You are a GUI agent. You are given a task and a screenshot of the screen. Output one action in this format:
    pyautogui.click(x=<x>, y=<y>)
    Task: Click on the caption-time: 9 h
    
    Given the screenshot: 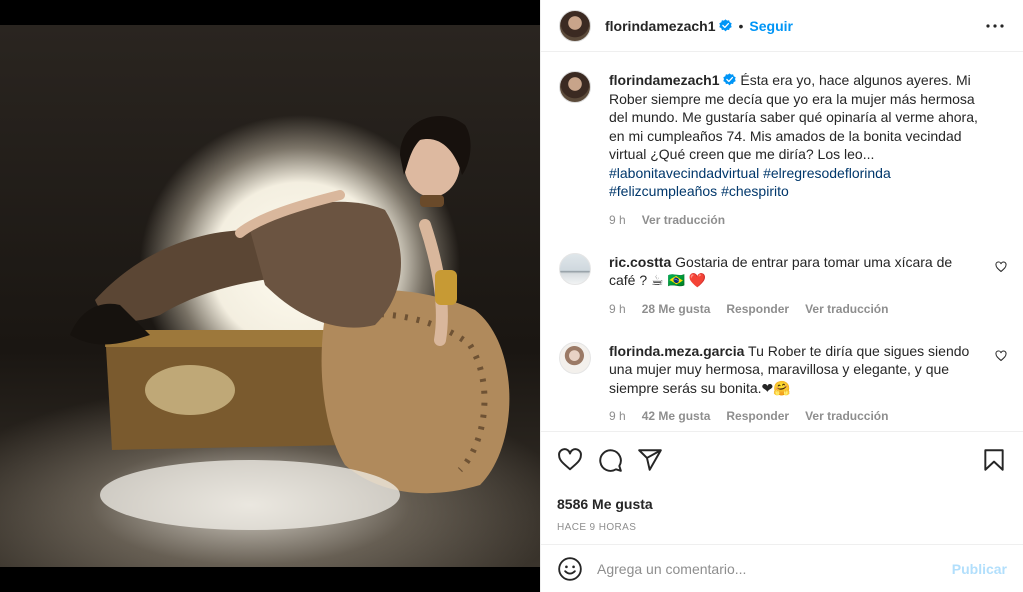 What is the action you would take?
    pyautogui.click(x=617, y=220)
    